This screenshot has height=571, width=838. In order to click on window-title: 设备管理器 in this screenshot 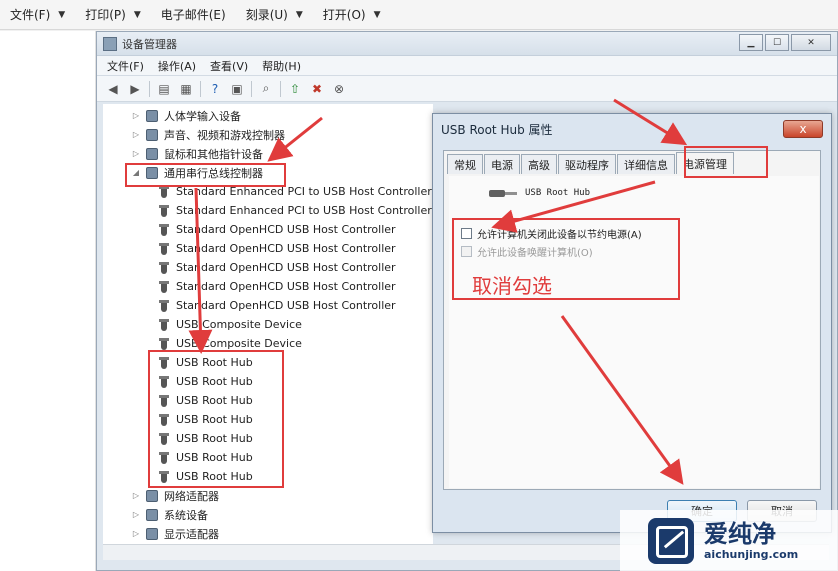, I will do `click(149, 44)`.